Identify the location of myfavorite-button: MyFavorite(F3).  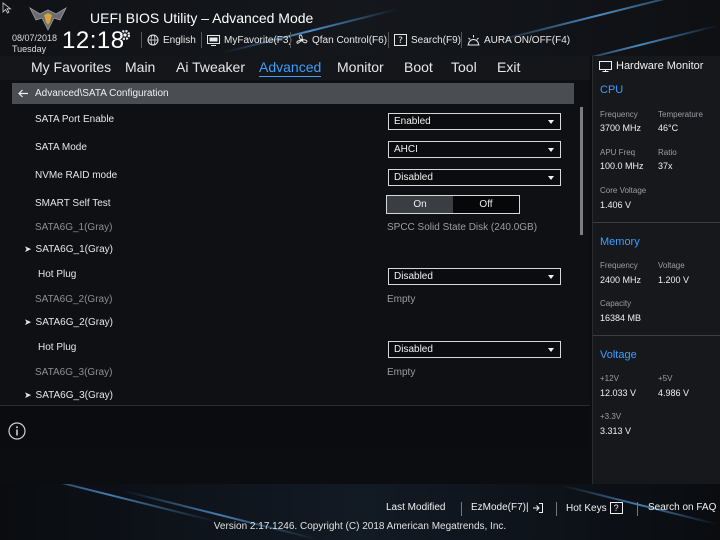
(249, 40).